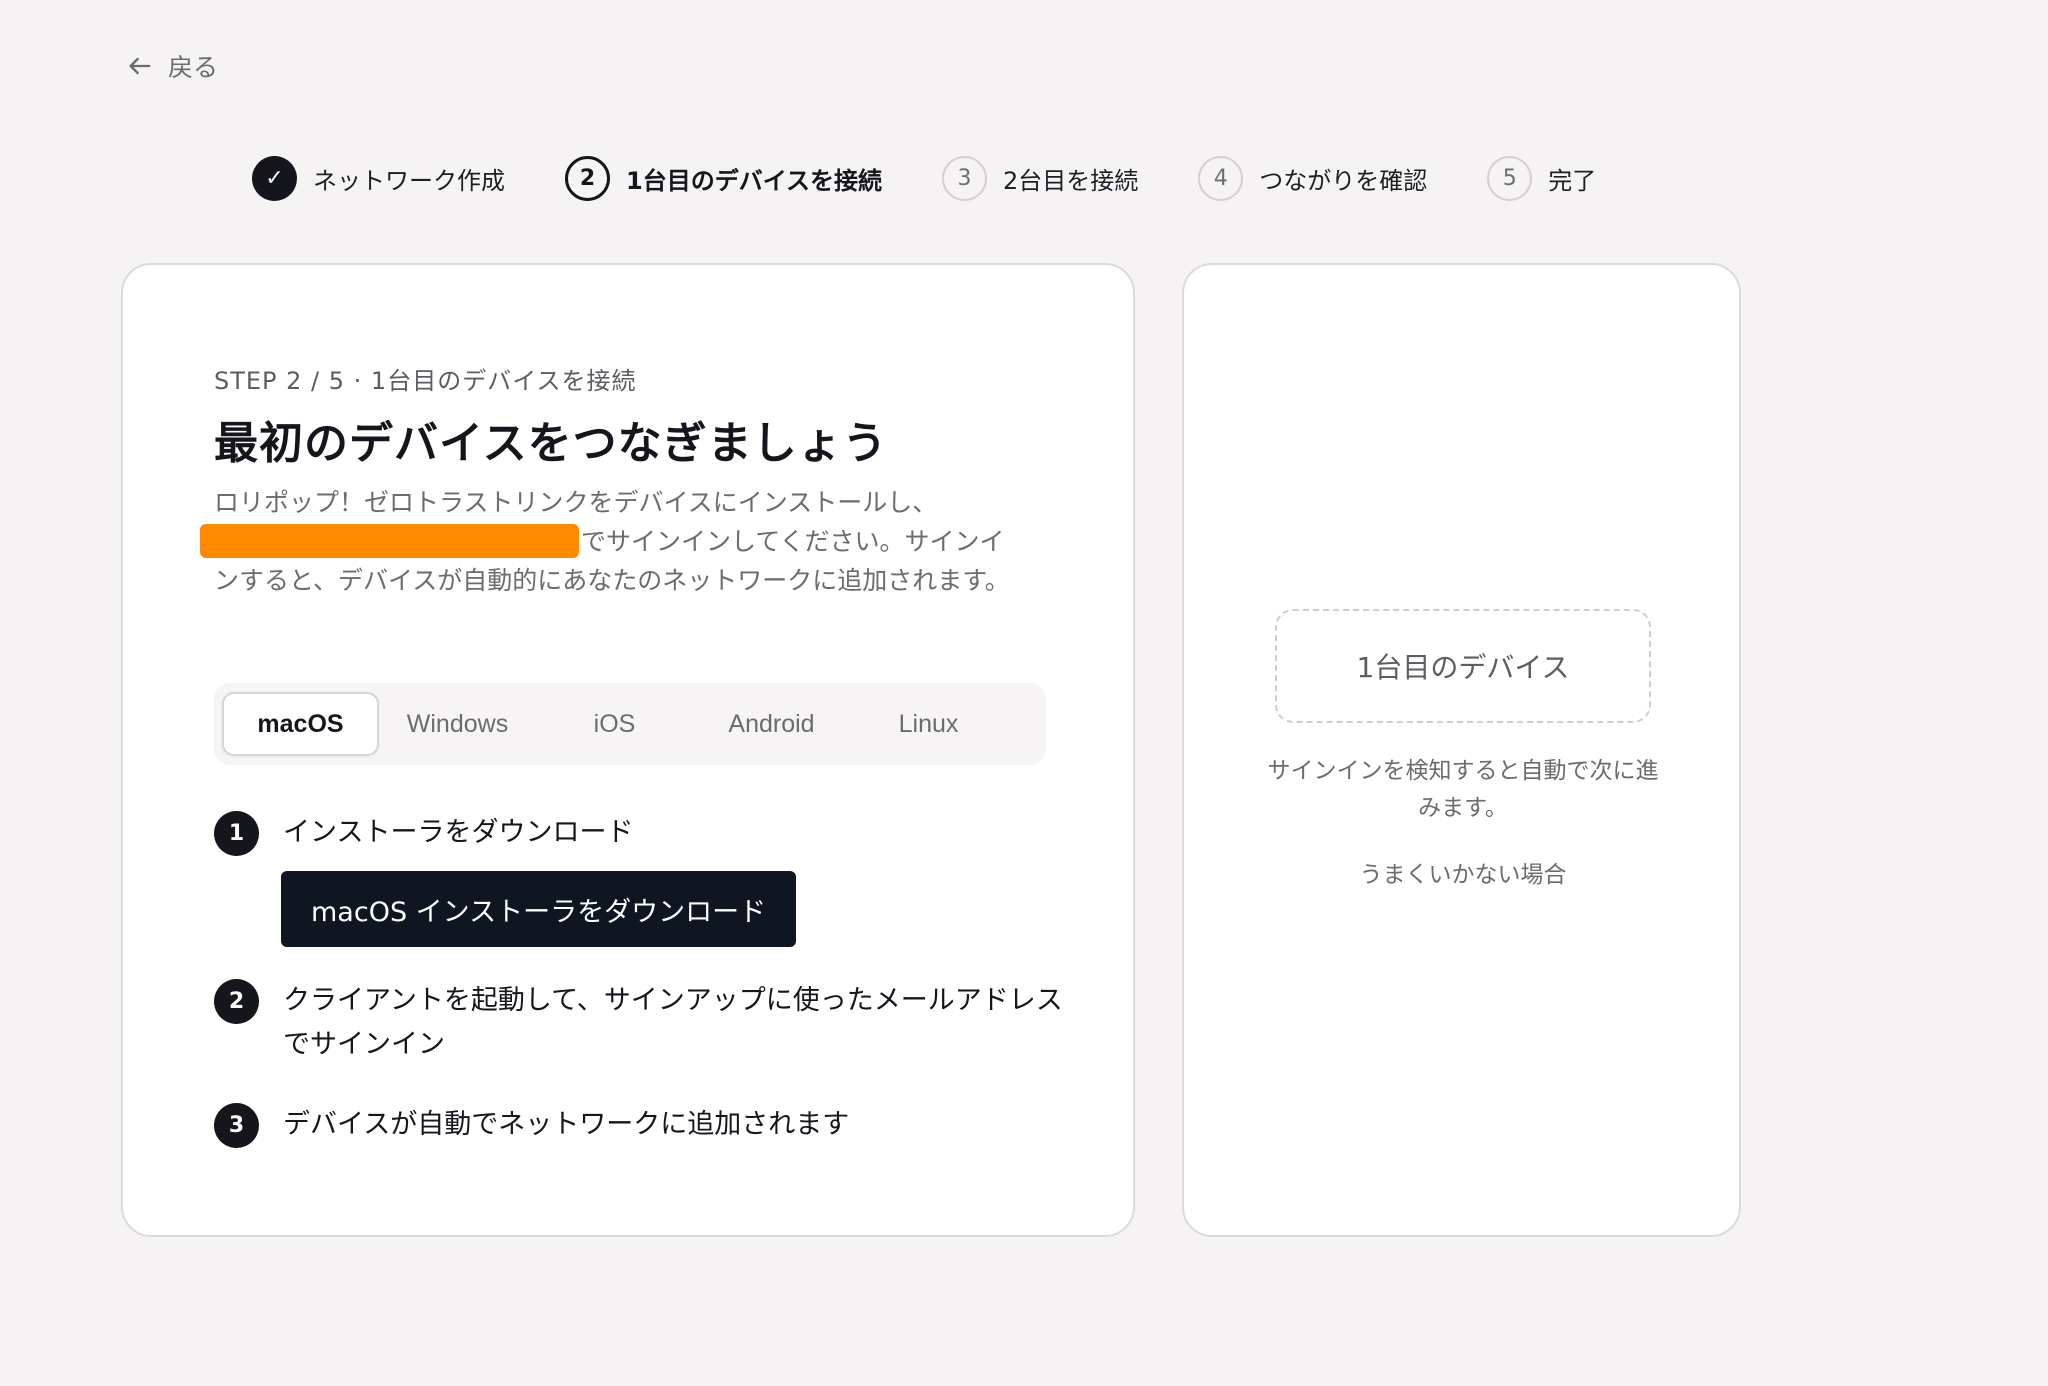  What do you see at coordinates (236, 1125) in the screenshot?
I see `instruction-number: 3` at bounding box center [236, 1125].